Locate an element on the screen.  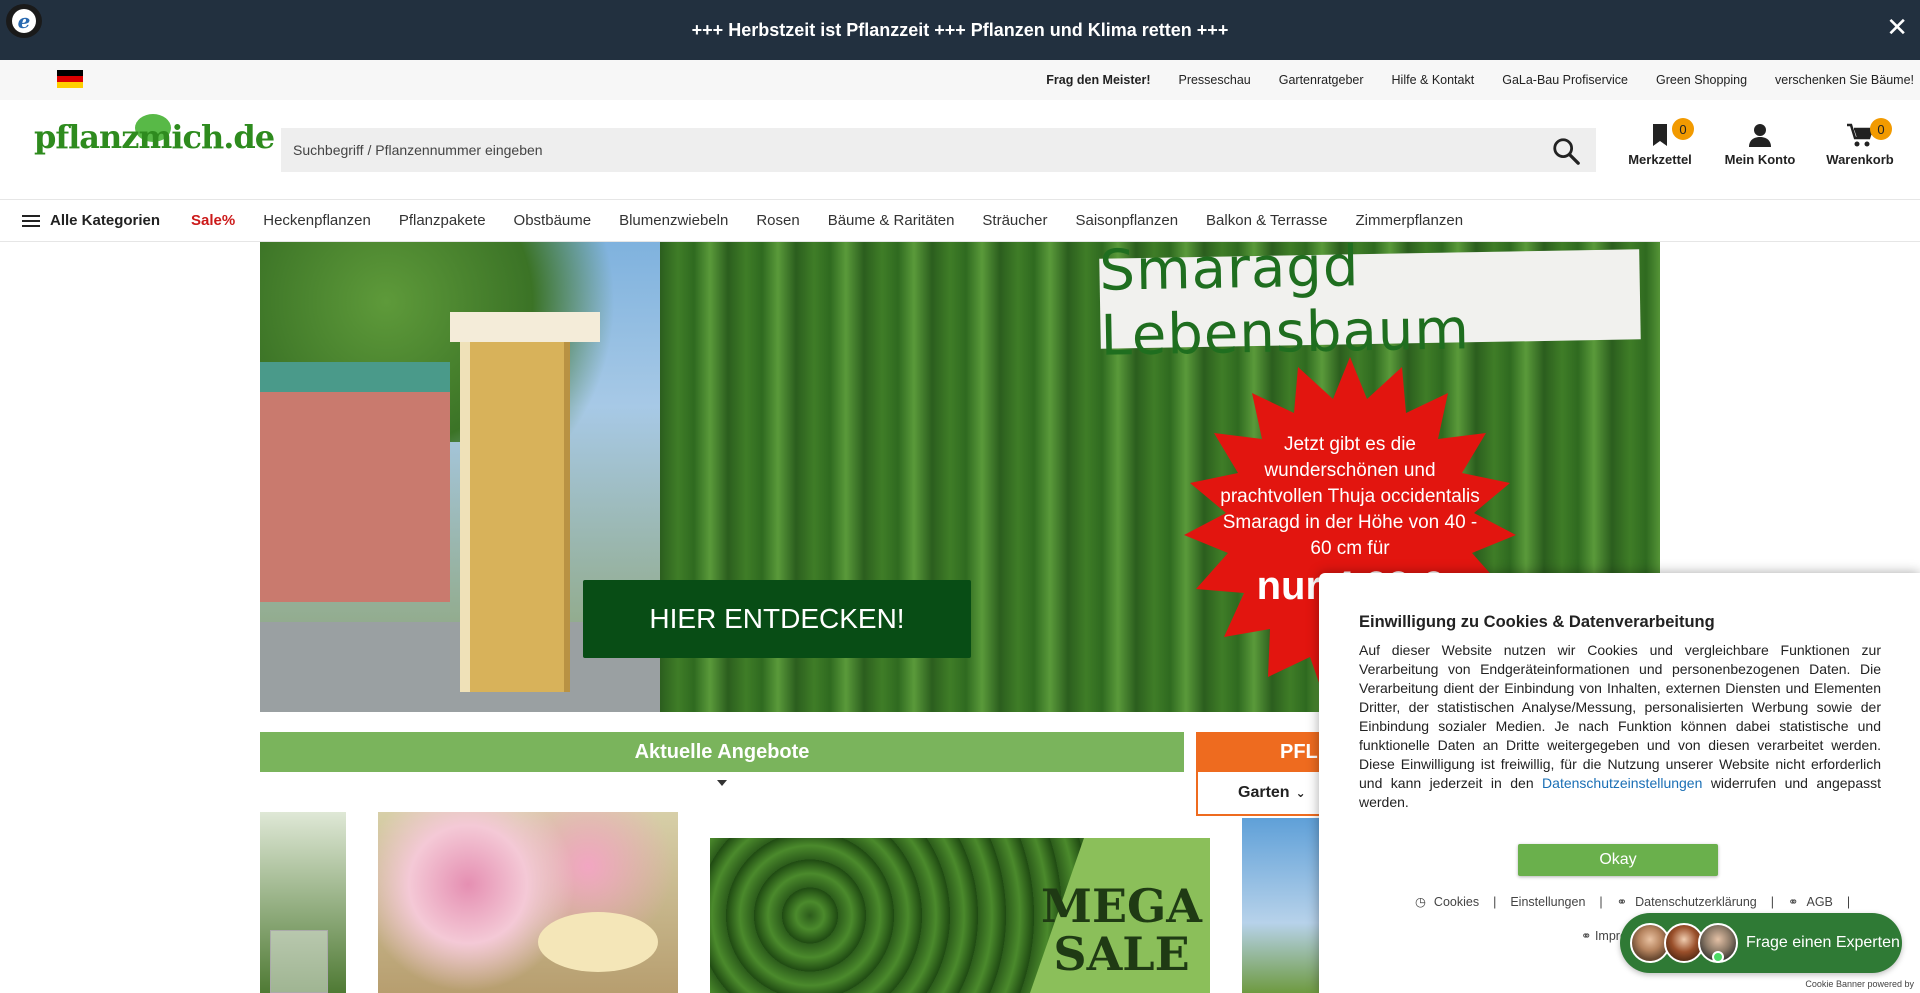
merkzettel-button: 0 Merkzettel is located at coordinates (1660, 142).